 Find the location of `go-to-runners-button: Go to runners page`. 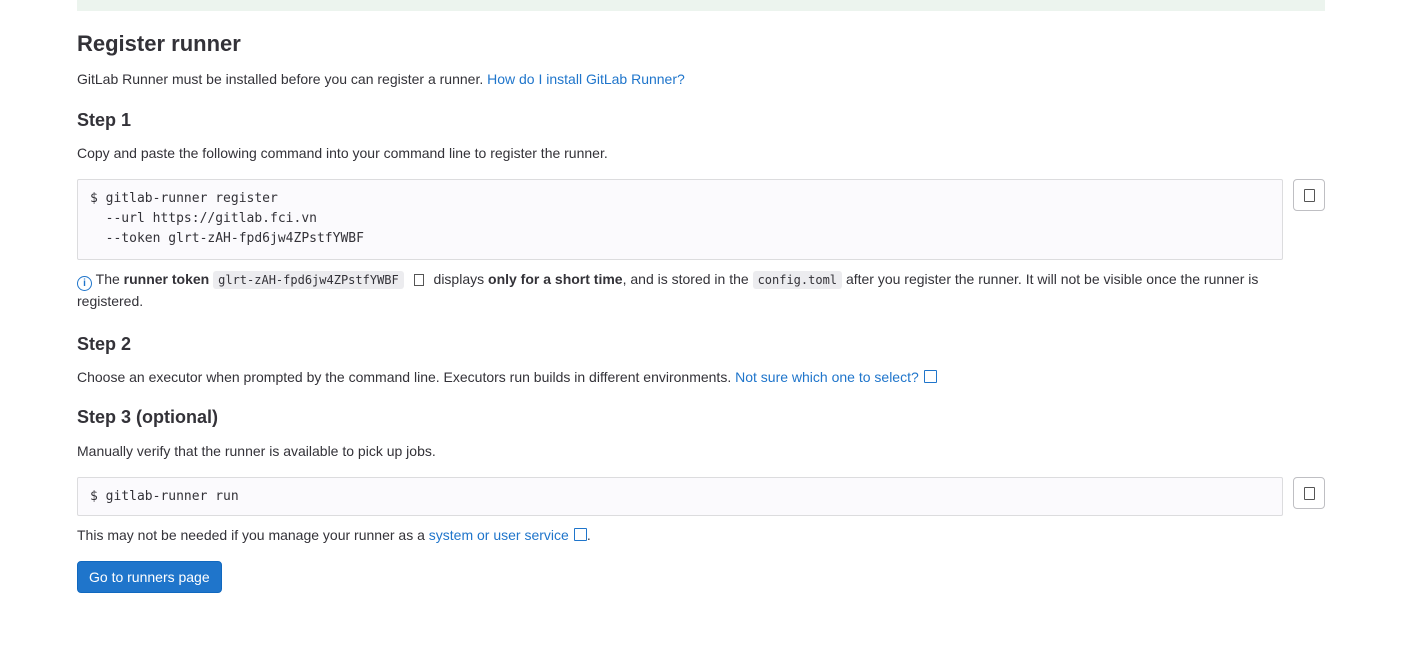

go-to-runners-button: Go to runners page is located at coordinates (149, 577).